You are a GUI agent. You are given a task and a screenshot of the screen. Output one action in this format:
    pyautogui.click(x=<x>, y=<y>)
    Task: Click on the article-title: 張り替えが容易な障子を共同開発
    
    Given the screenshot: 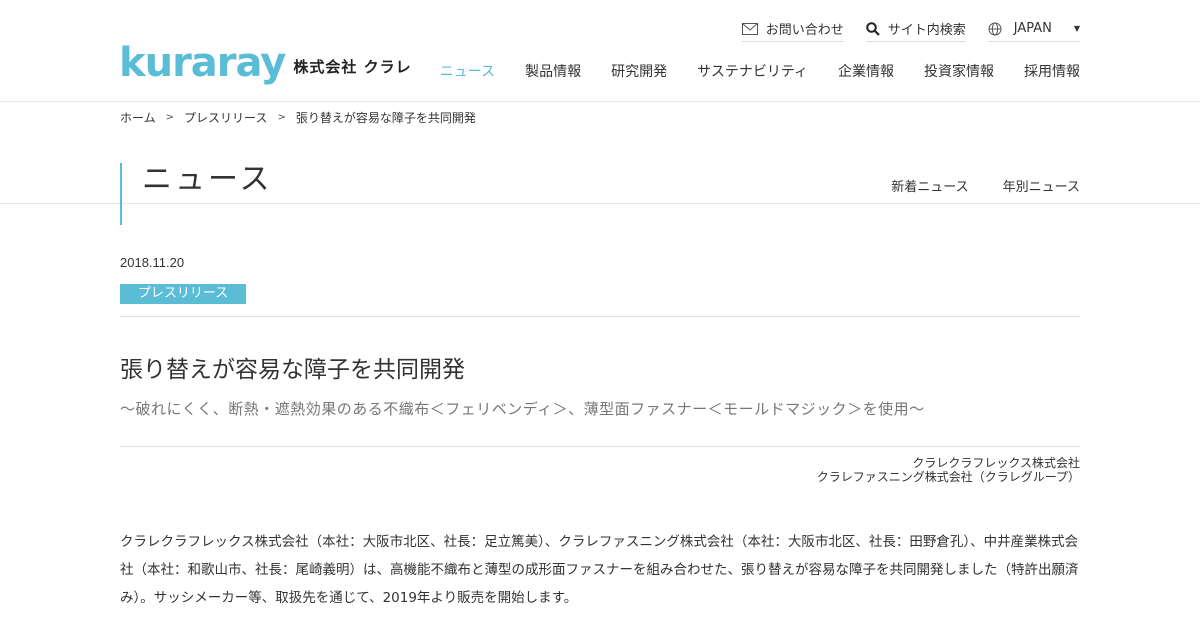 What is the action you would take?
    pyautogui.click(x=292, y=370)
    